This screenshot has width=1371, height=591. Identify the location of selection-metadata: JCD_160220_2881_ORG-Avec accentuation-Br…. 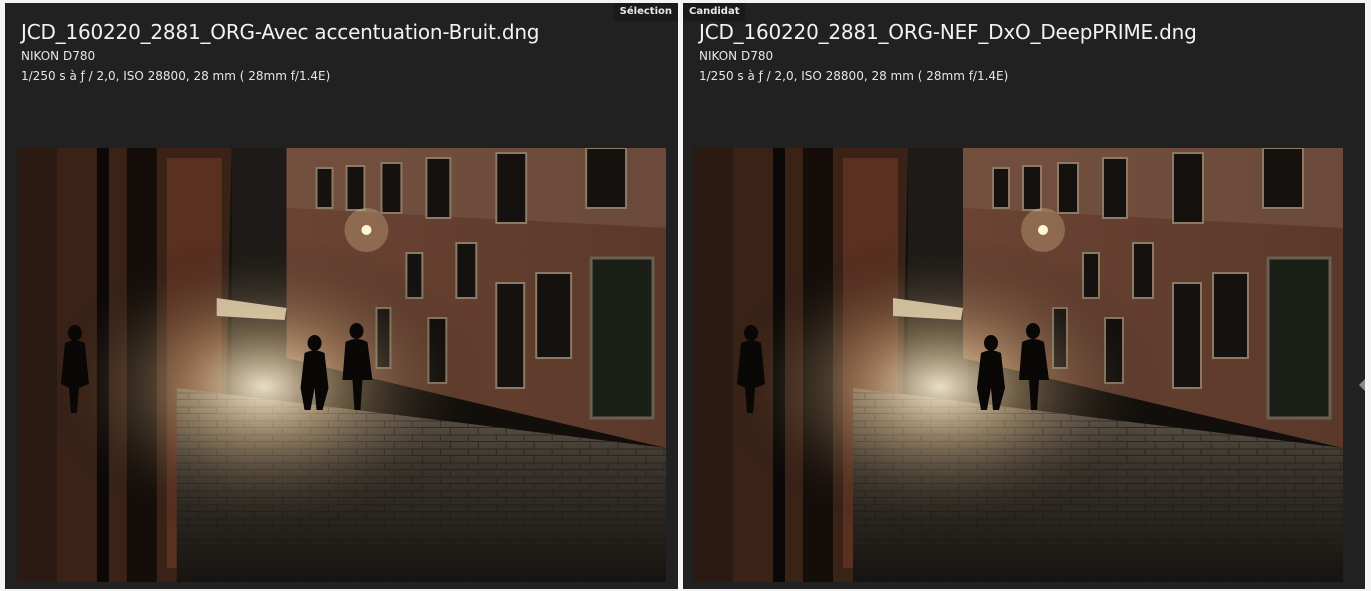
(339, 52).